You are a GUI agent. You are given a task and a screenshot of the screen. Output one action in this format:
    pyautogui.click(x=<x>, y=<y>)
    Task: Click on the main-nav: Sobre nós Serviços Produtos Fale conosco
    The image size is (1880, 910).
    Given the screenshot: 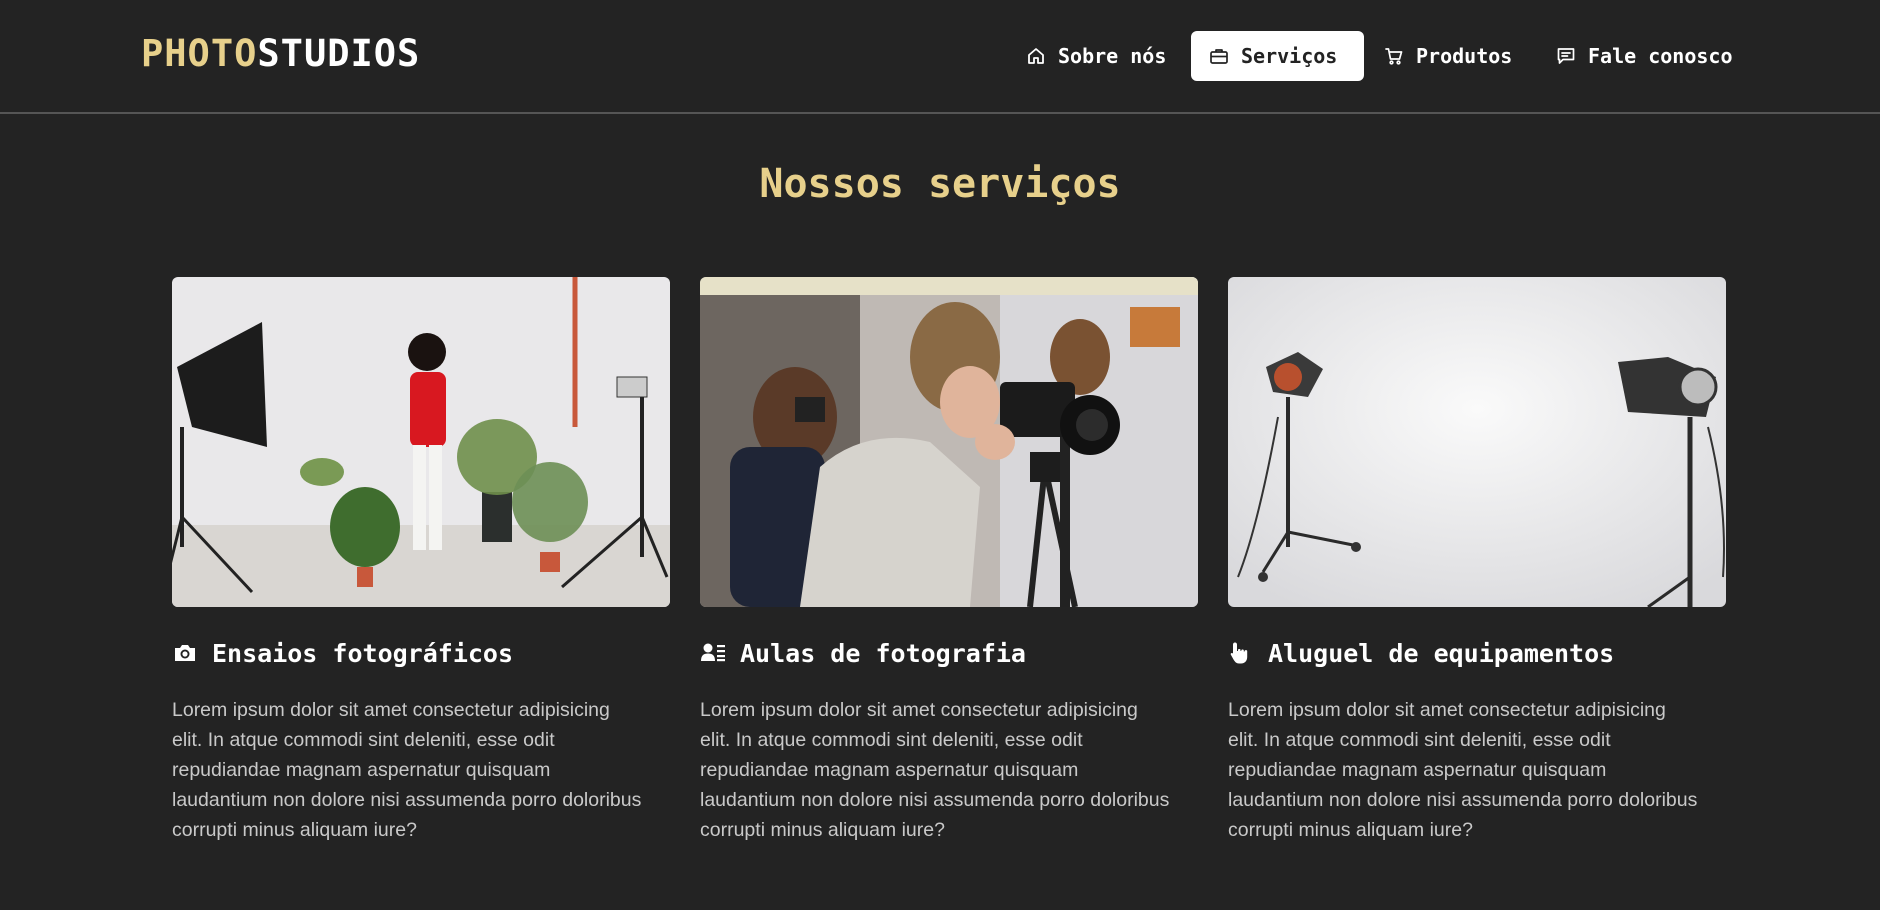 What is the action you would take?
    pyautogui.click(x=940, y=56)
    